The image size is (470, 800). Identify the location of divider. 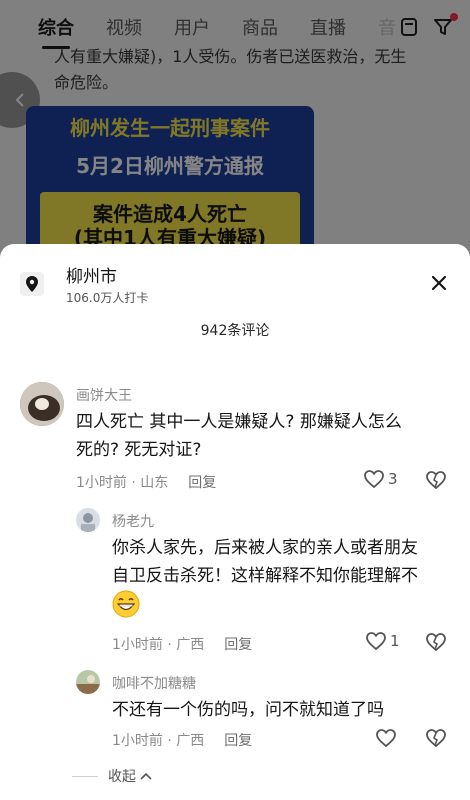
(85, 776).